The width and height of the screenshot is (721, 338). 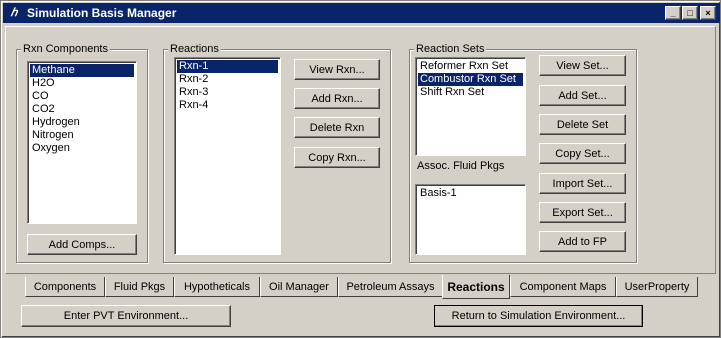 I want to click on list-item-reaction: Rxn-4, so click(x=227, y=105).